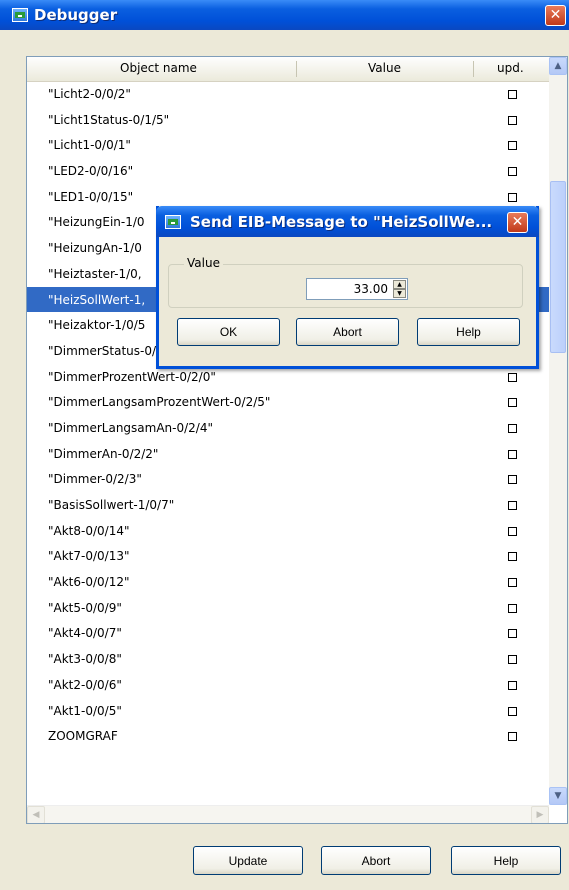 This screenshot has width=569, height=890. I want to click on column-header-upd: upd., so click(510, 68).